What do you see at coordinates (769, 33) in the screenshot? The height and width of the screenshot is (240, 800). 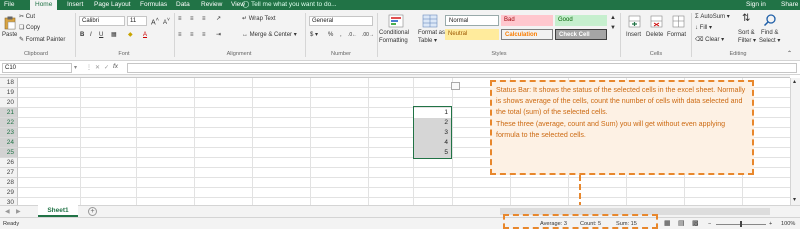 I see `find-select-line1: Find &` at bounding box center [769, 33].